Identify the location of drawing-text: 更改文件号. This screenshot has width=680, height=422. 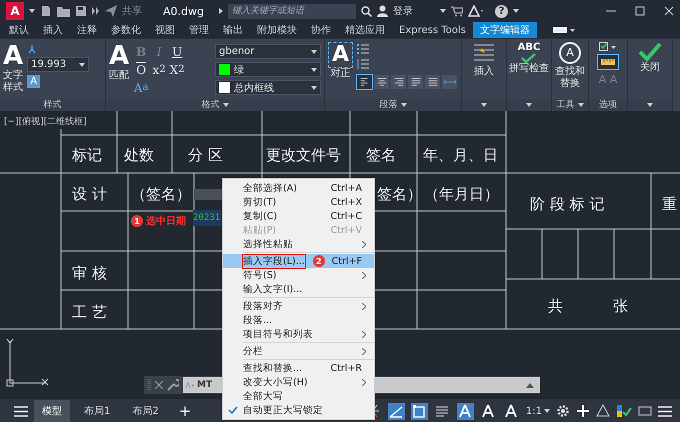
(303, 155).